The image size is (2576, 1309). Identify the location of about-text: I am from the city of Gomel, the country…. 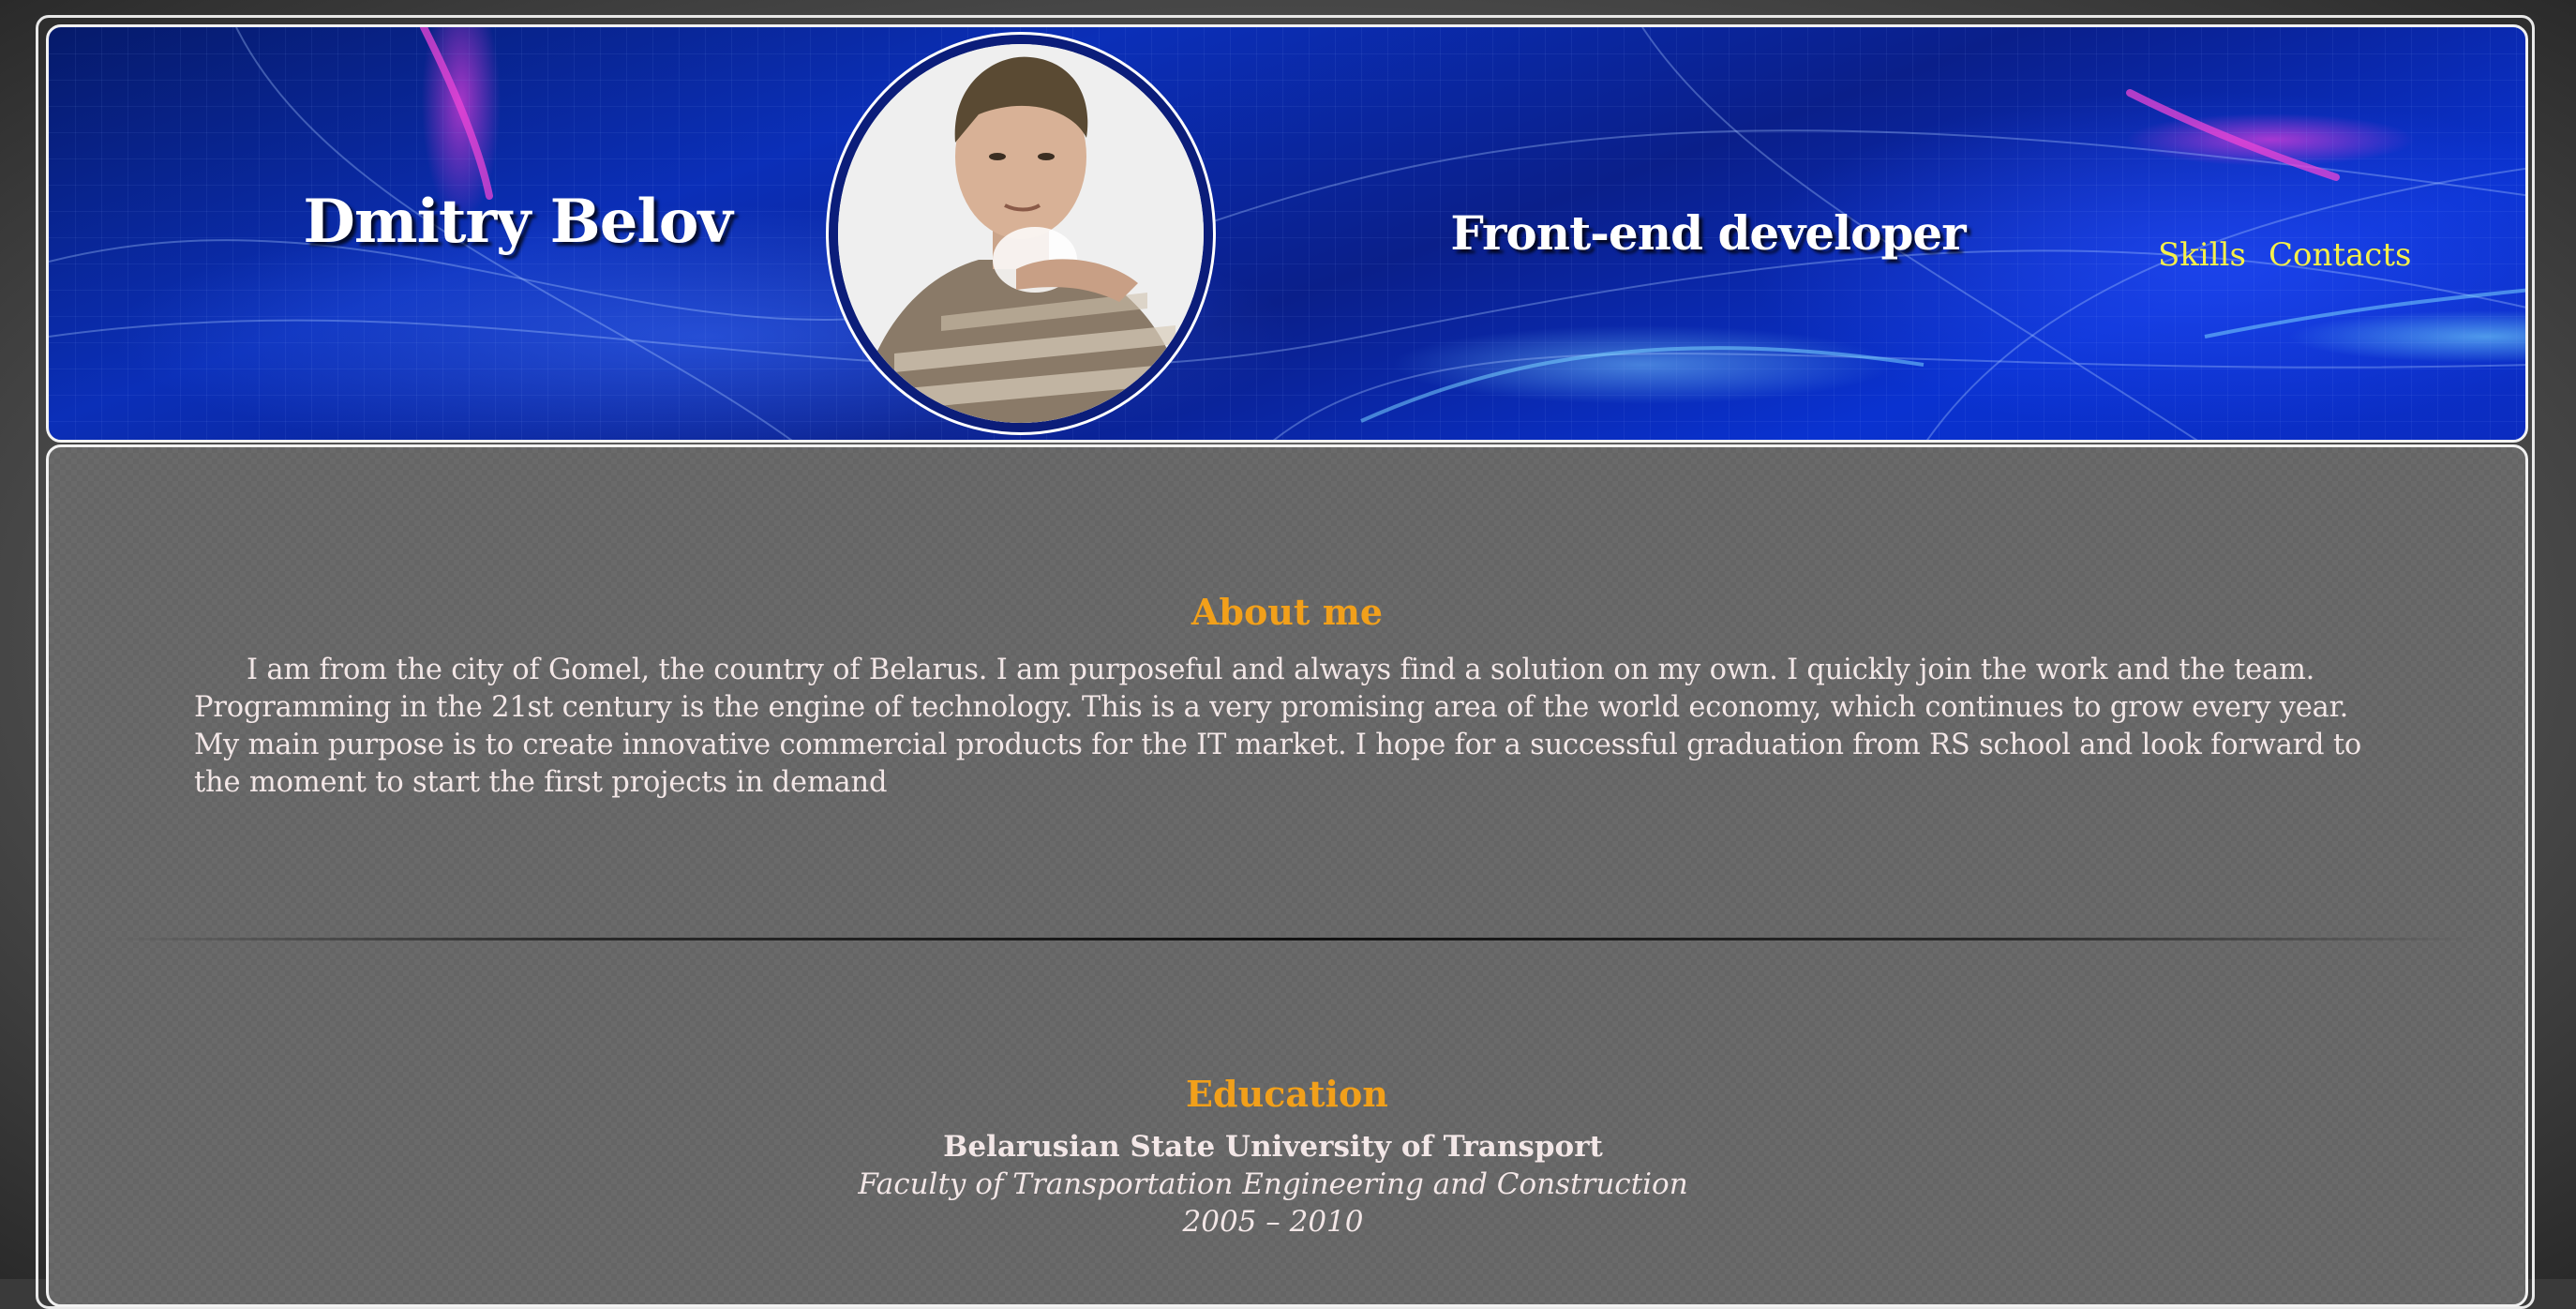
(1278, 727).